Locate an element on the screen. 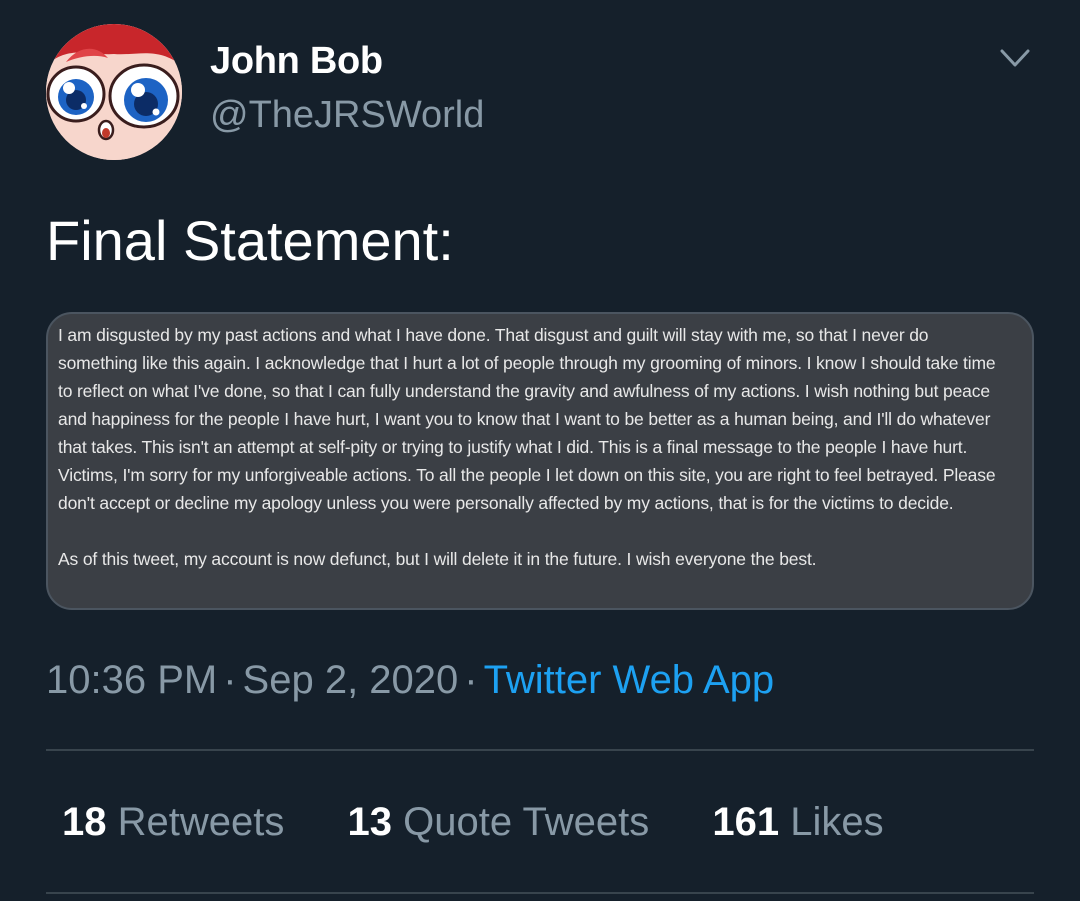 This screenshot has width=1080, height=901. tweet-source-link: Twitter Web App is located at coordinates (629, 680).